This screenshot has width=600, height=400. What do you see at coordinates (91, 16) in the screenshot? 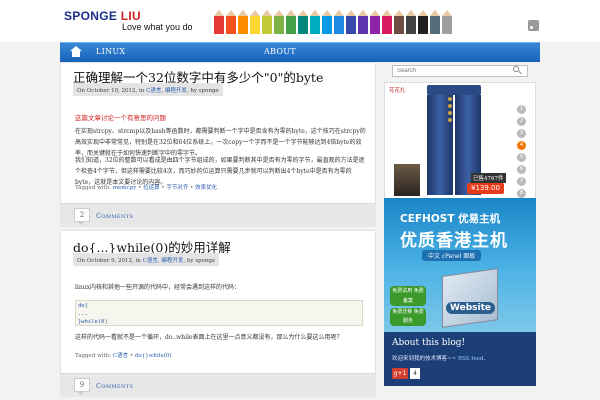
I see `logo-part-1: SPONGE` at bounding box center [91, 16].